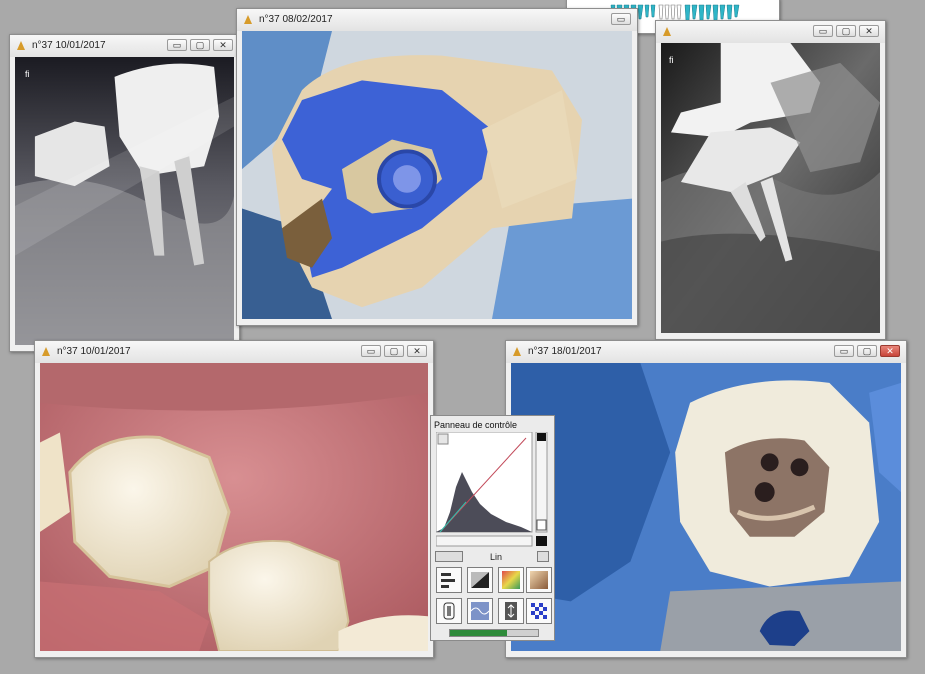 The height and width of the screenshot is (674, 925). I want to click on xray-right-window: ▭ ▢ ✕ fi, so click(770, 180).